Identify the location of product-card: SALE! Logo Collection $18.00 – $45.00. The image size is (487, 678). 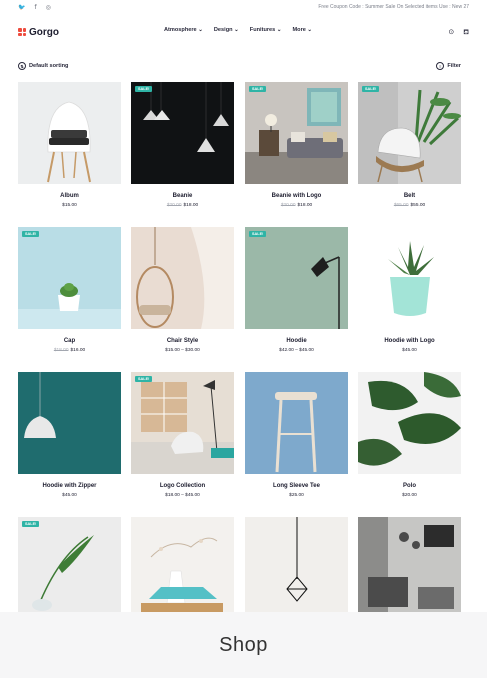
(182, 435).